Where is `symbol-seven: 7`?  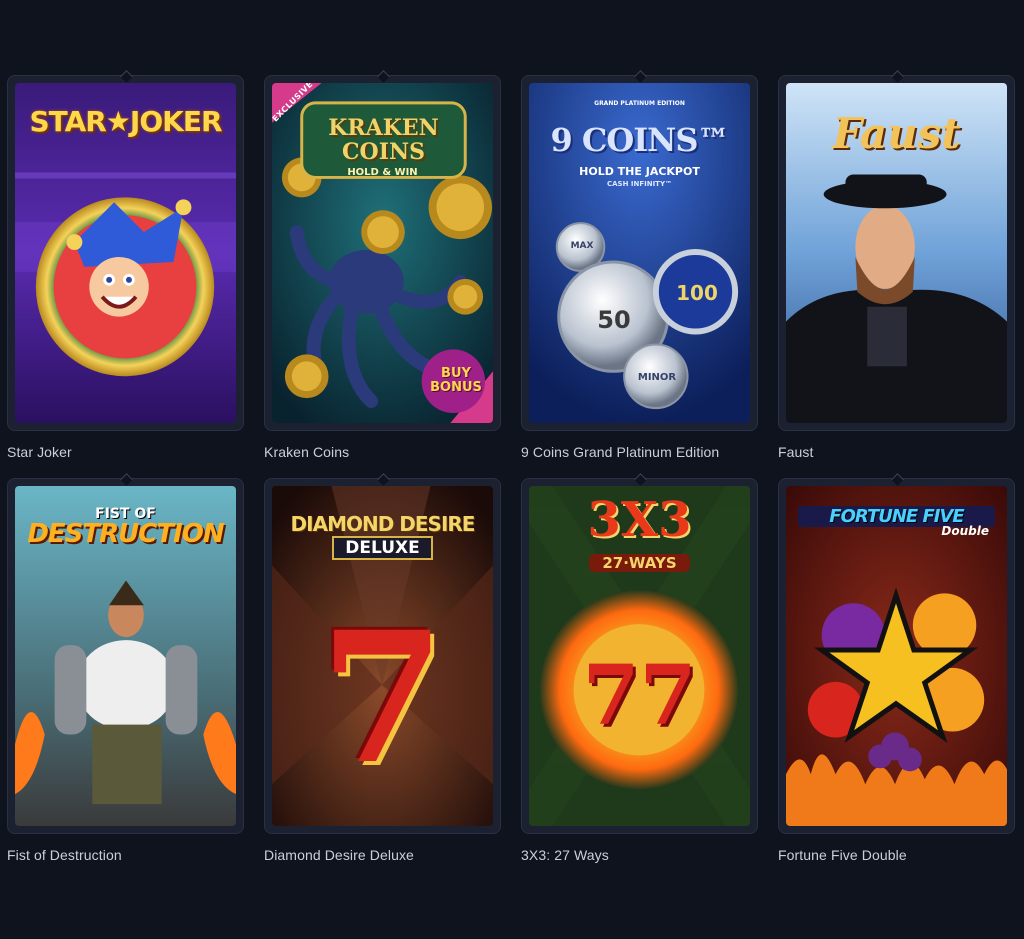 symbol-seven: 7 is located at coordinates (382, 698).